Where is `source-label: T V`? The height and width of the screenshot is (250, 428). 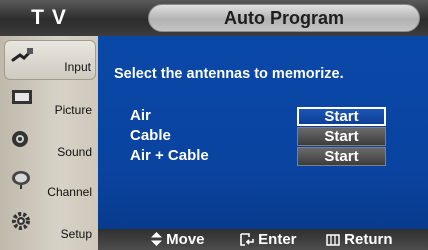 source-label: T V is located at coordinates (49, 17).